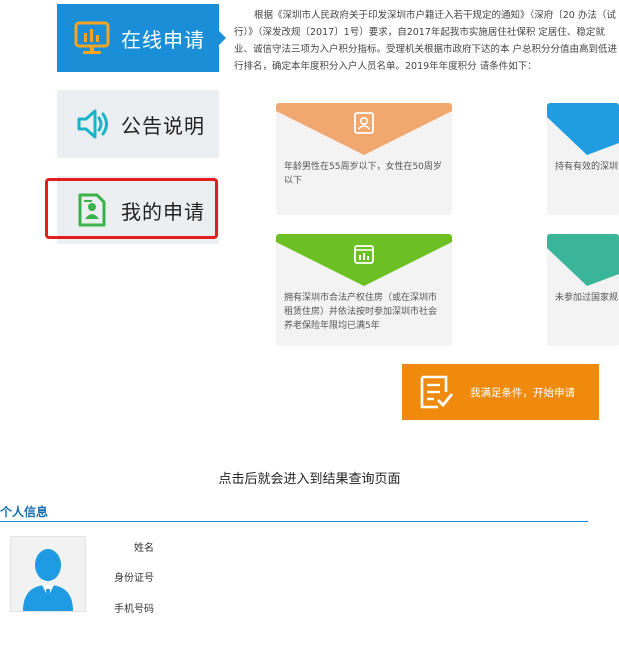  Describe the element at coordinates (364, 123) in the screenshot. I see `id-card-icon` at that location.